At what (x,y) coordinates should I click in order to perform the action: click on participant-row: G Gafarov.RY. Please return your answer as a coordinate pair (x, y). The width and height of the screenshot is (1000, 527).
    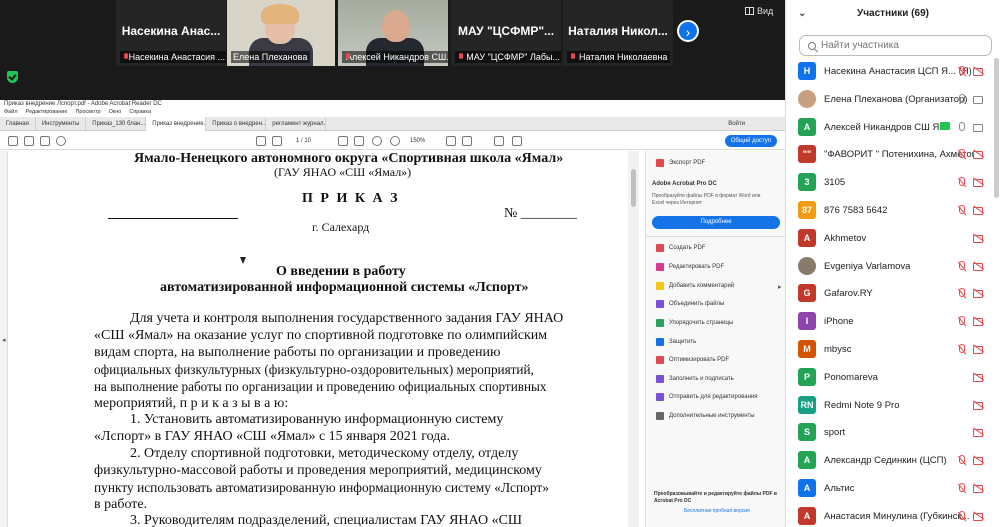
    Looking at the image, I should click on (890, 294).